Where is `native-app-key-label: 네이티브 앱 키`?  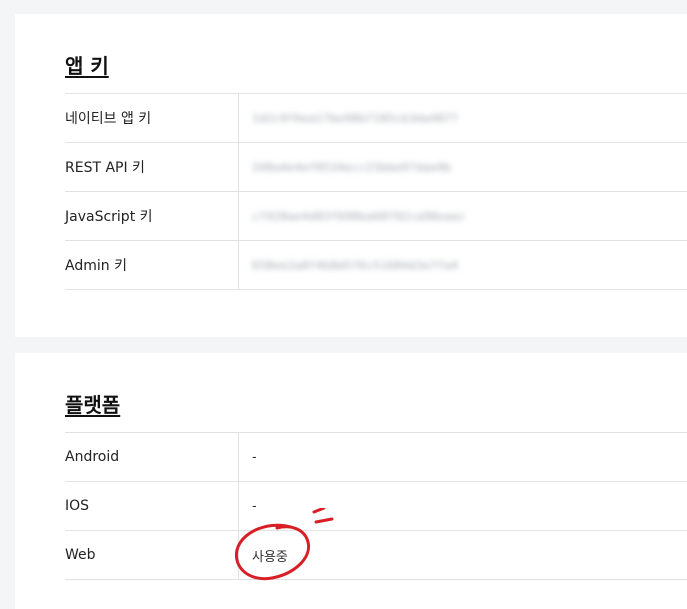 native-app-key-label: 네이티브 앱 키 is located at coordinates (152, 118).